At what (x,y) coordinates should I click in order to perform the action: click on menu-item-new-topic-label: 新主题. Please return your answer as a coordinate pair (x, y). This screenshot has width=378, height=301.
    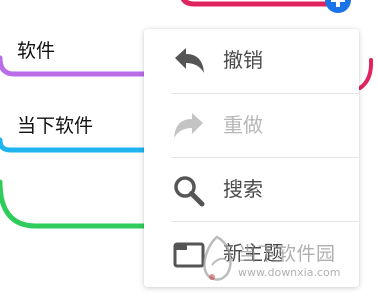
    Looking at the image, I should click on (253, 253).